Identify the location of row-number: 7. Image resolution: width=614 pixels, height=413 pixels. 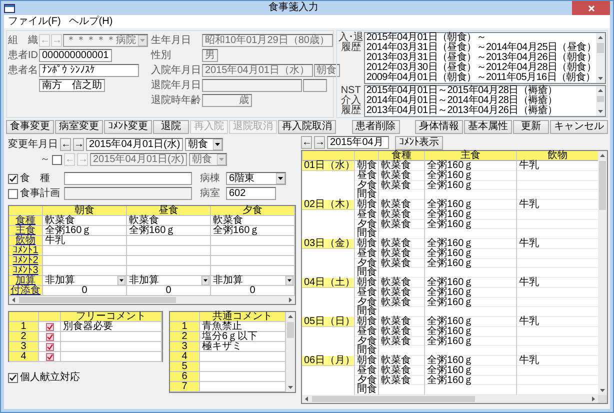
(185, 387).